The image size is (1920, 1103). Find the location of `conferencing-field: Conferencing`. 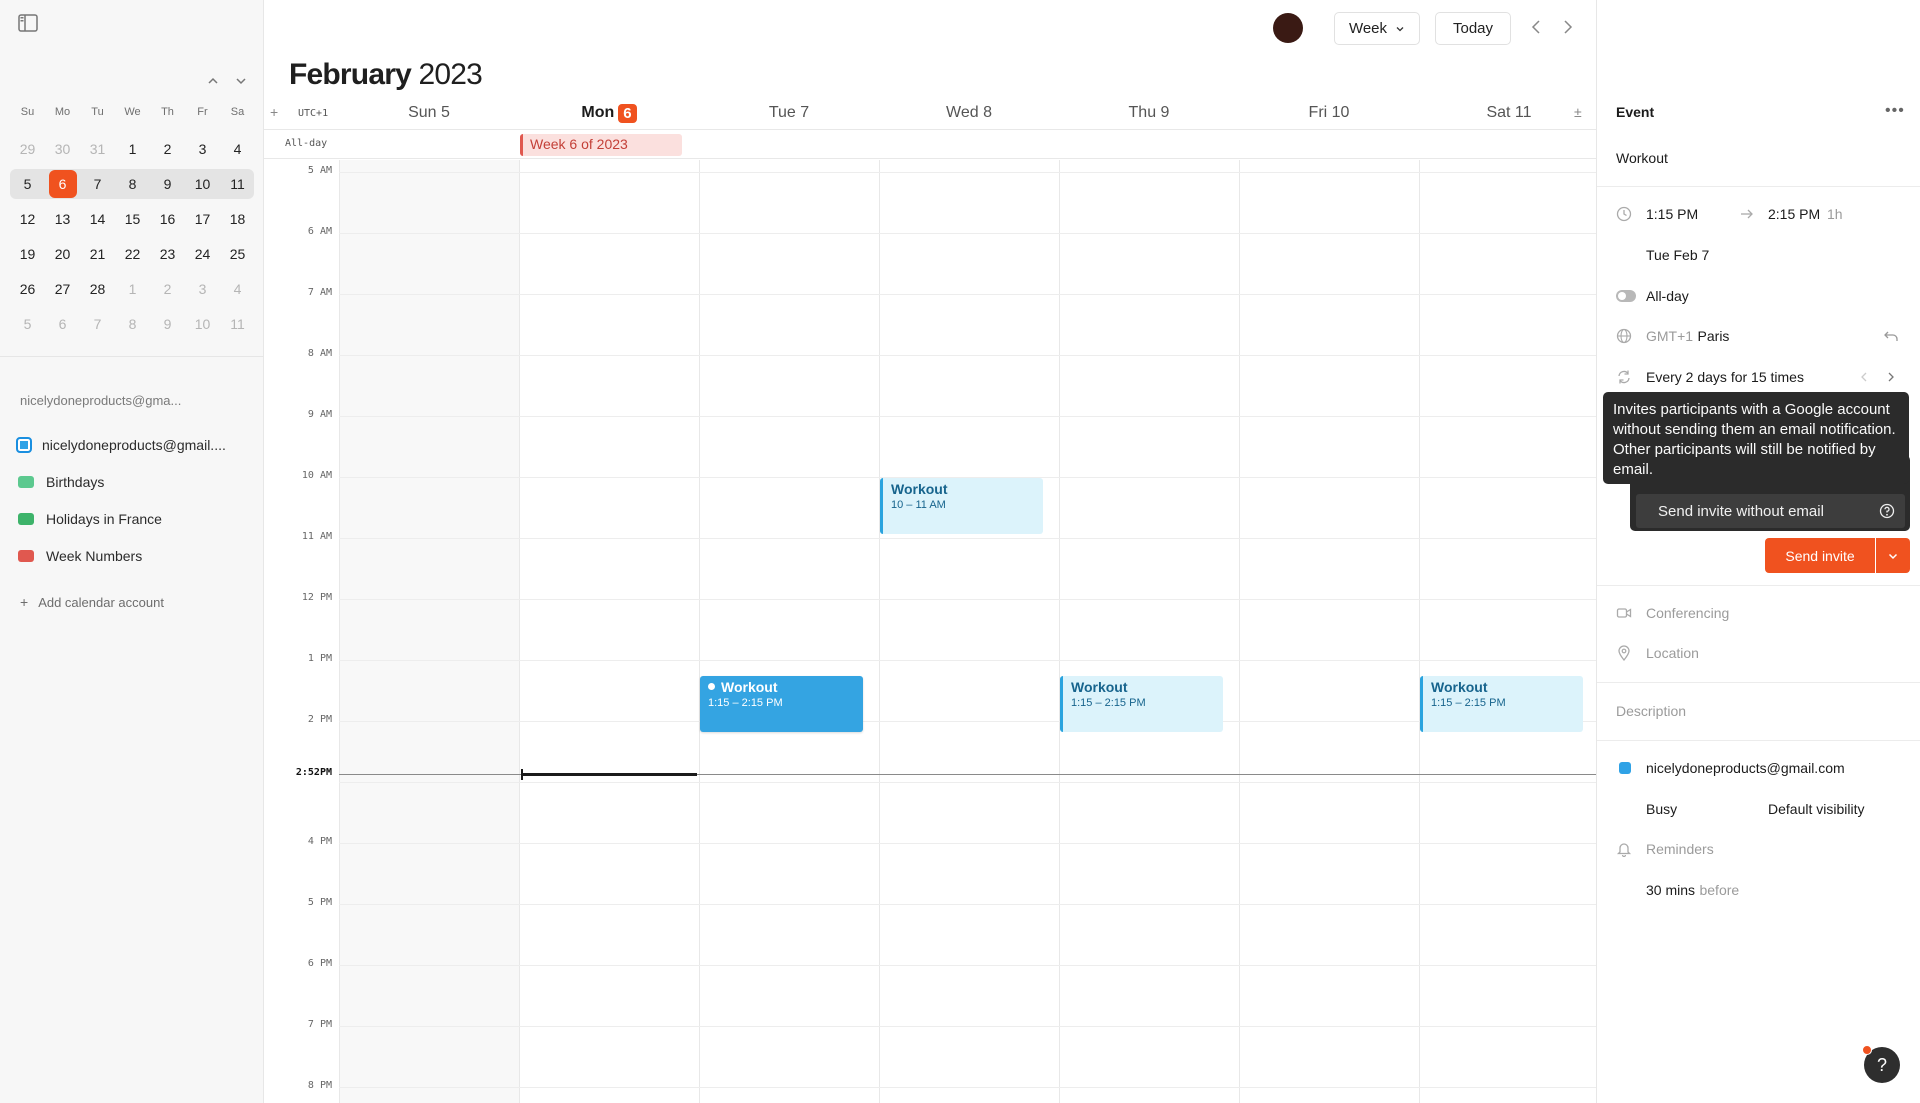

conferencing-field: Conferencing is located at coordinates (1687, 613).